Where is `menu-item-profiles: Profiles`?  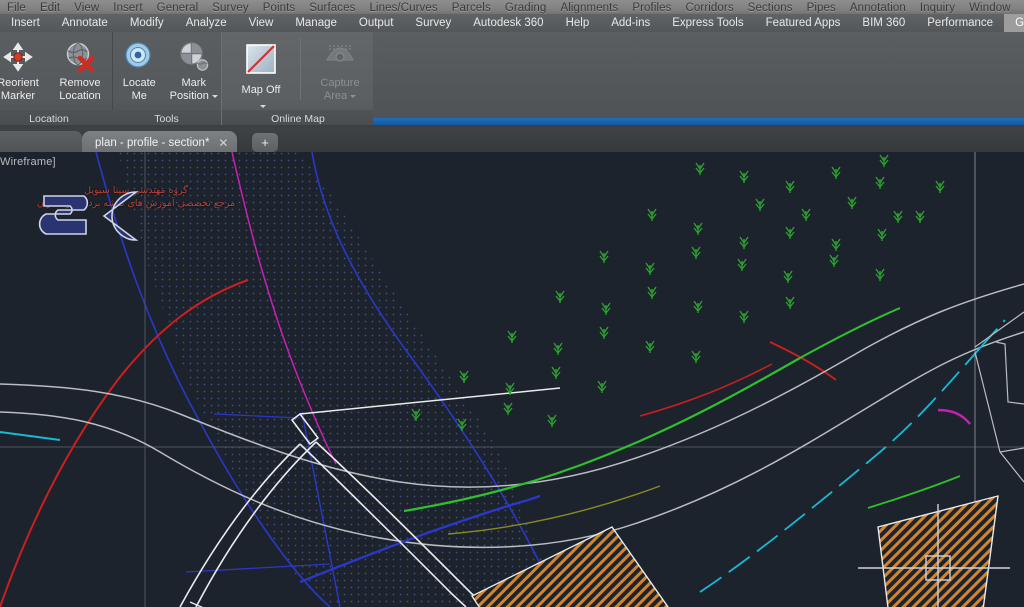
menu-item-profiles: Profiles is located at coordinates (651, 8).